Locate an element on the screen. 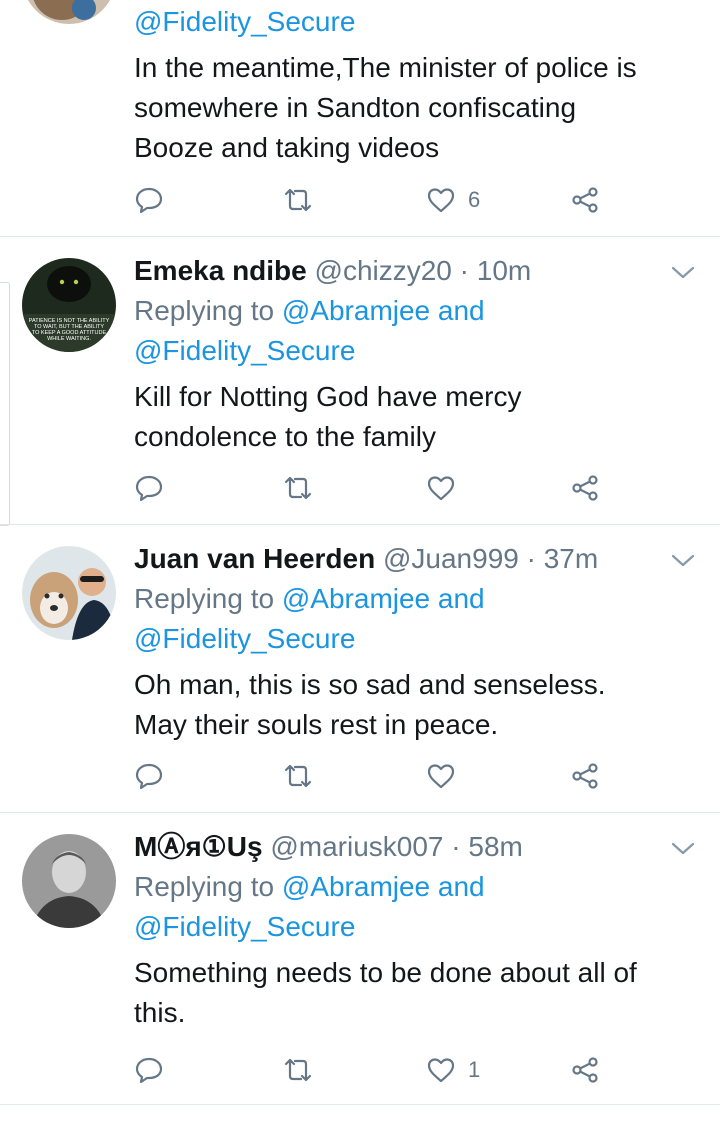  tweet-text-line: Something needs to be done about all of is located at coordinates (385, 972).